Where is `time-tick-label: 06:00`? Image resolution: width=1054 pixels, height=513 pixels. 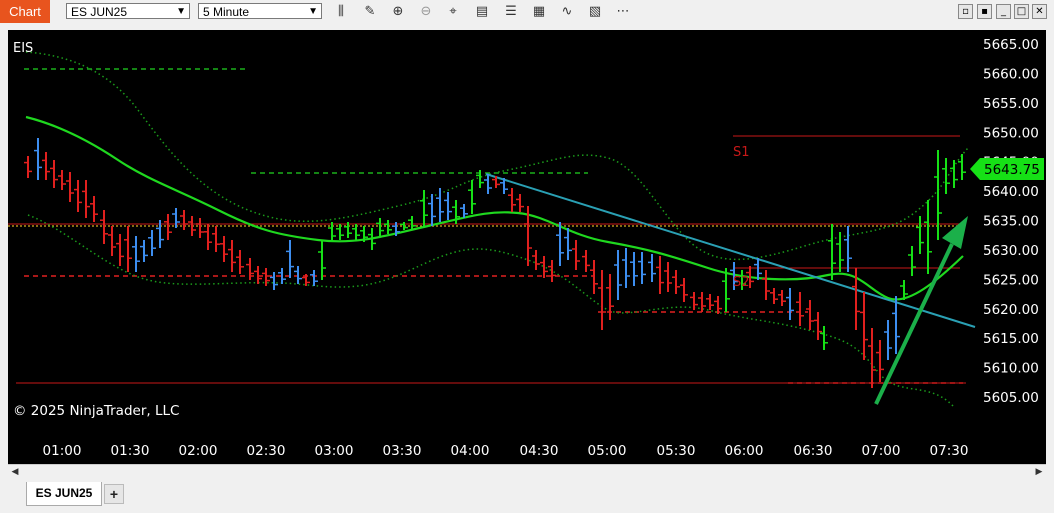 time-tick-label: 06:00 is located at coordinates (744, 451).